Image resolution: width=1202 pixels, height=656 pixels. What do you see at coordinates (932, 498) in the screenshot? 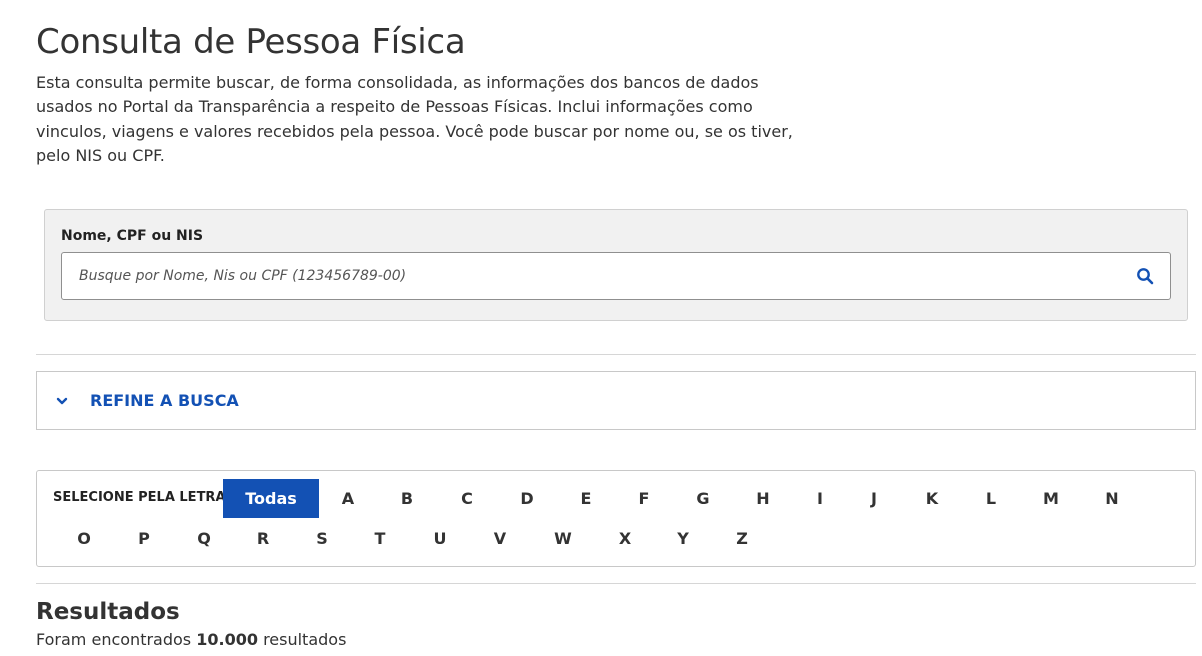
I see `letter-button-k: K` at bounding box center [932, 498].